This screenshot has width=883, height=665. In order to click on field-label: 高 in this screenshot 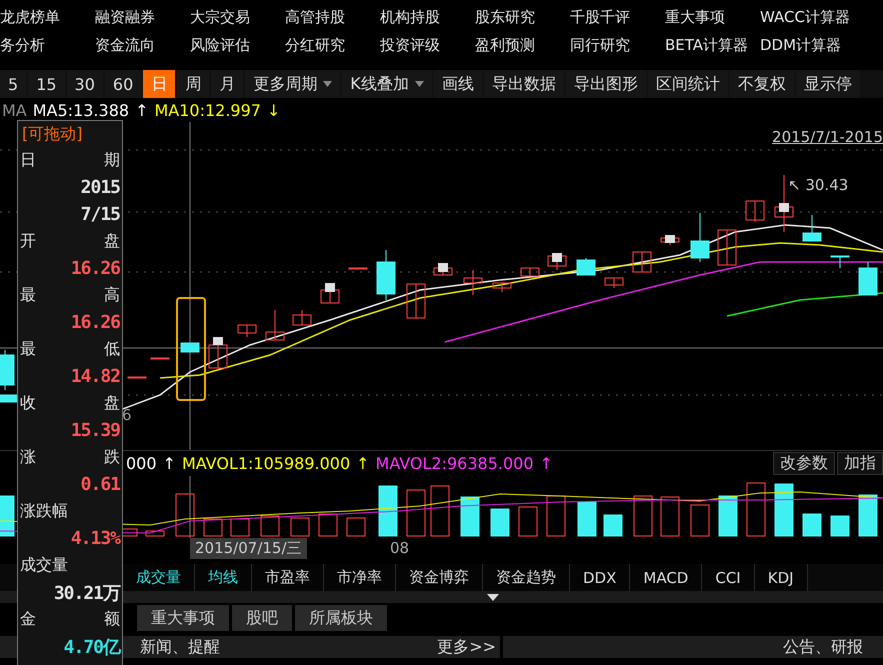, I will do `click(112, 295)`.